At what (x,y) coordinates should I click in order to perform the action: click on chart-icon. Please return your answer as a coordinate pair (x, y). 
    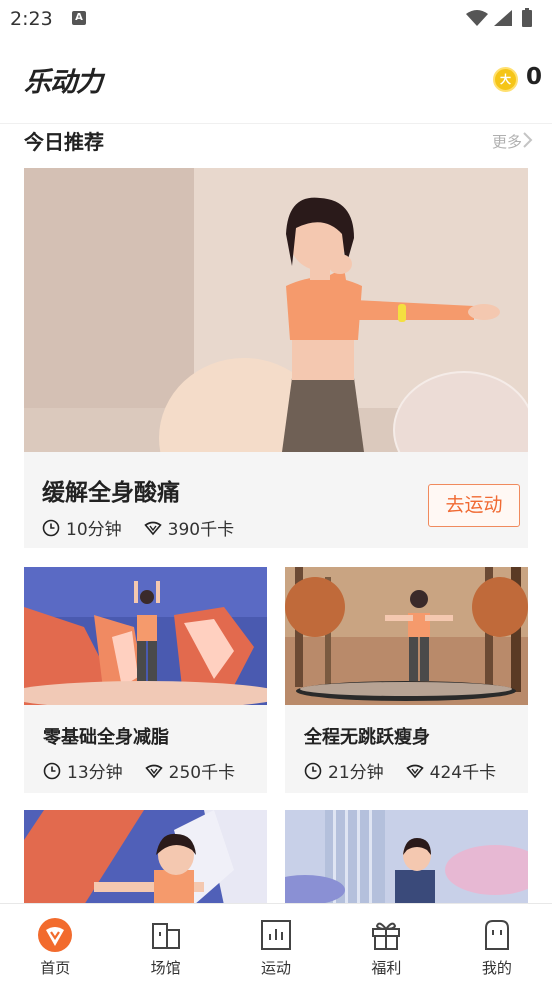
    Looking at the image, I should click on (276, 935).